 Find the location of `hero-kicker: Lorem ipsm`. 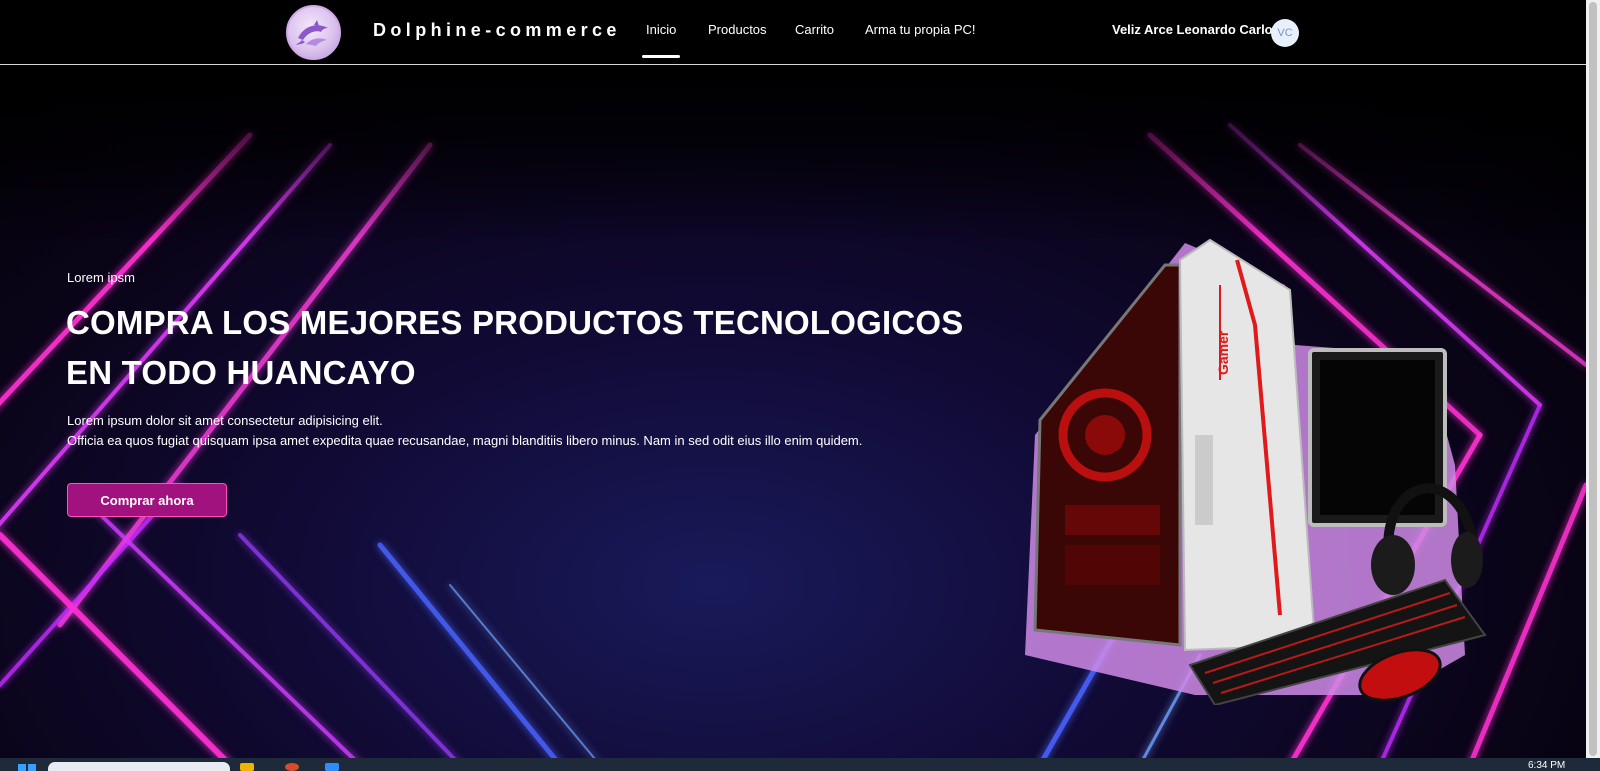

hero-kicker: Lorem ipsm is located at coordinates (101, 277).